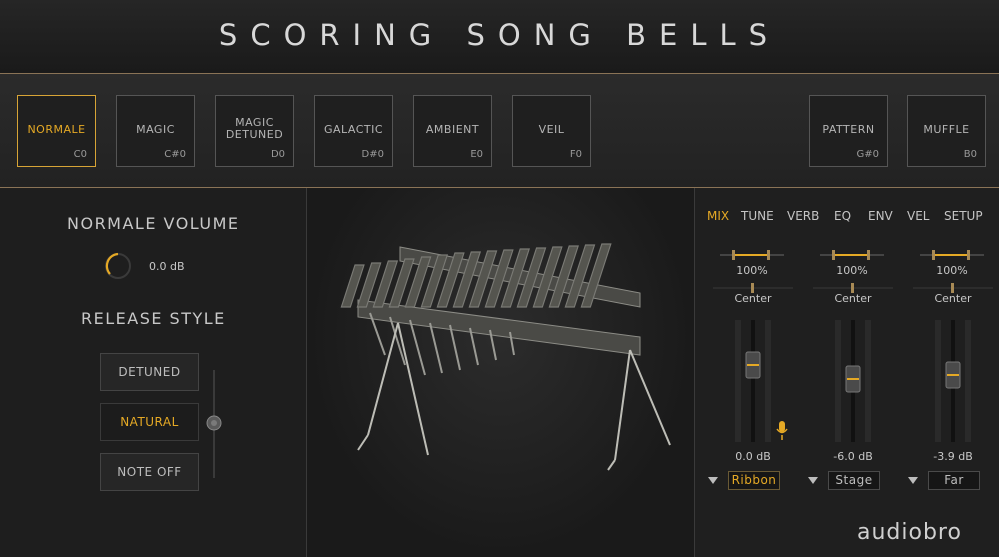 This screenshot has height=557, width=999. What do you see at coordinates (853, 298) in the screenshot?
I see `pan-value-stage: Center` at bounding box center [853, 298].